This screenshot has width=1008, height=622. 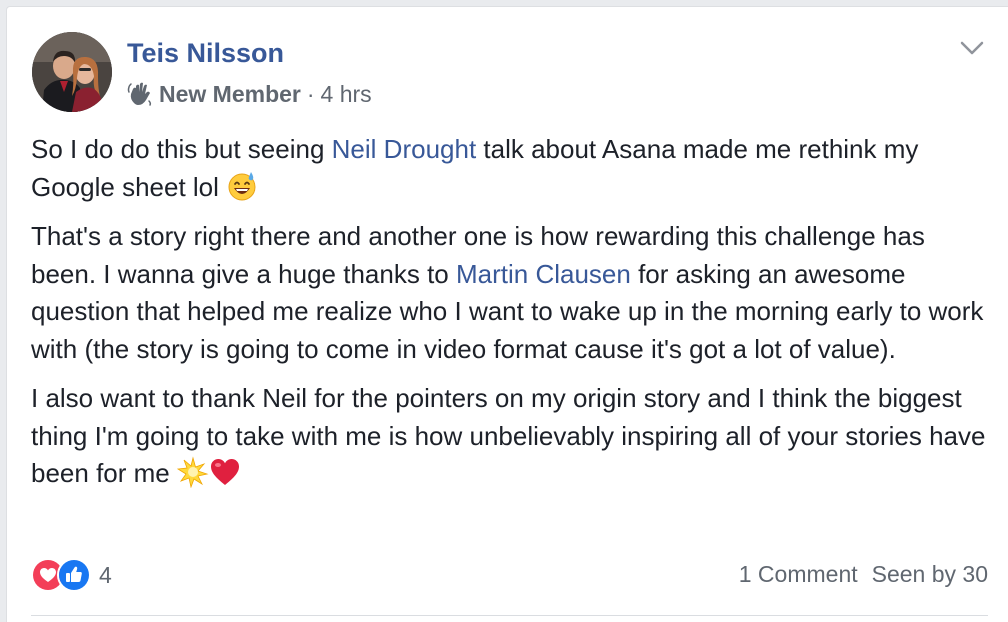 I want to click on reaction-count: 4, so click(x=105, y=574).